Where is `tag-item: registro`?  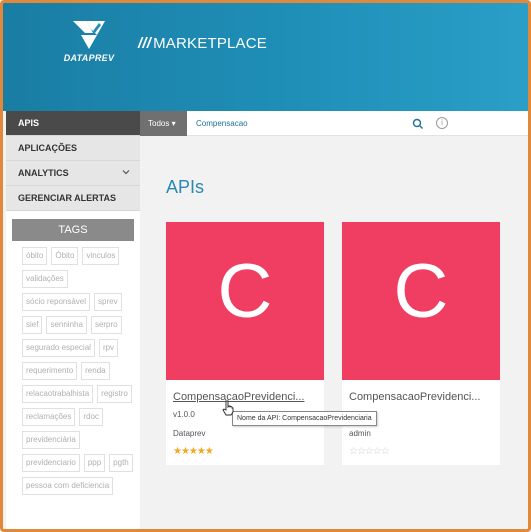 tag-item: registro is located at coordinates (114, 394).